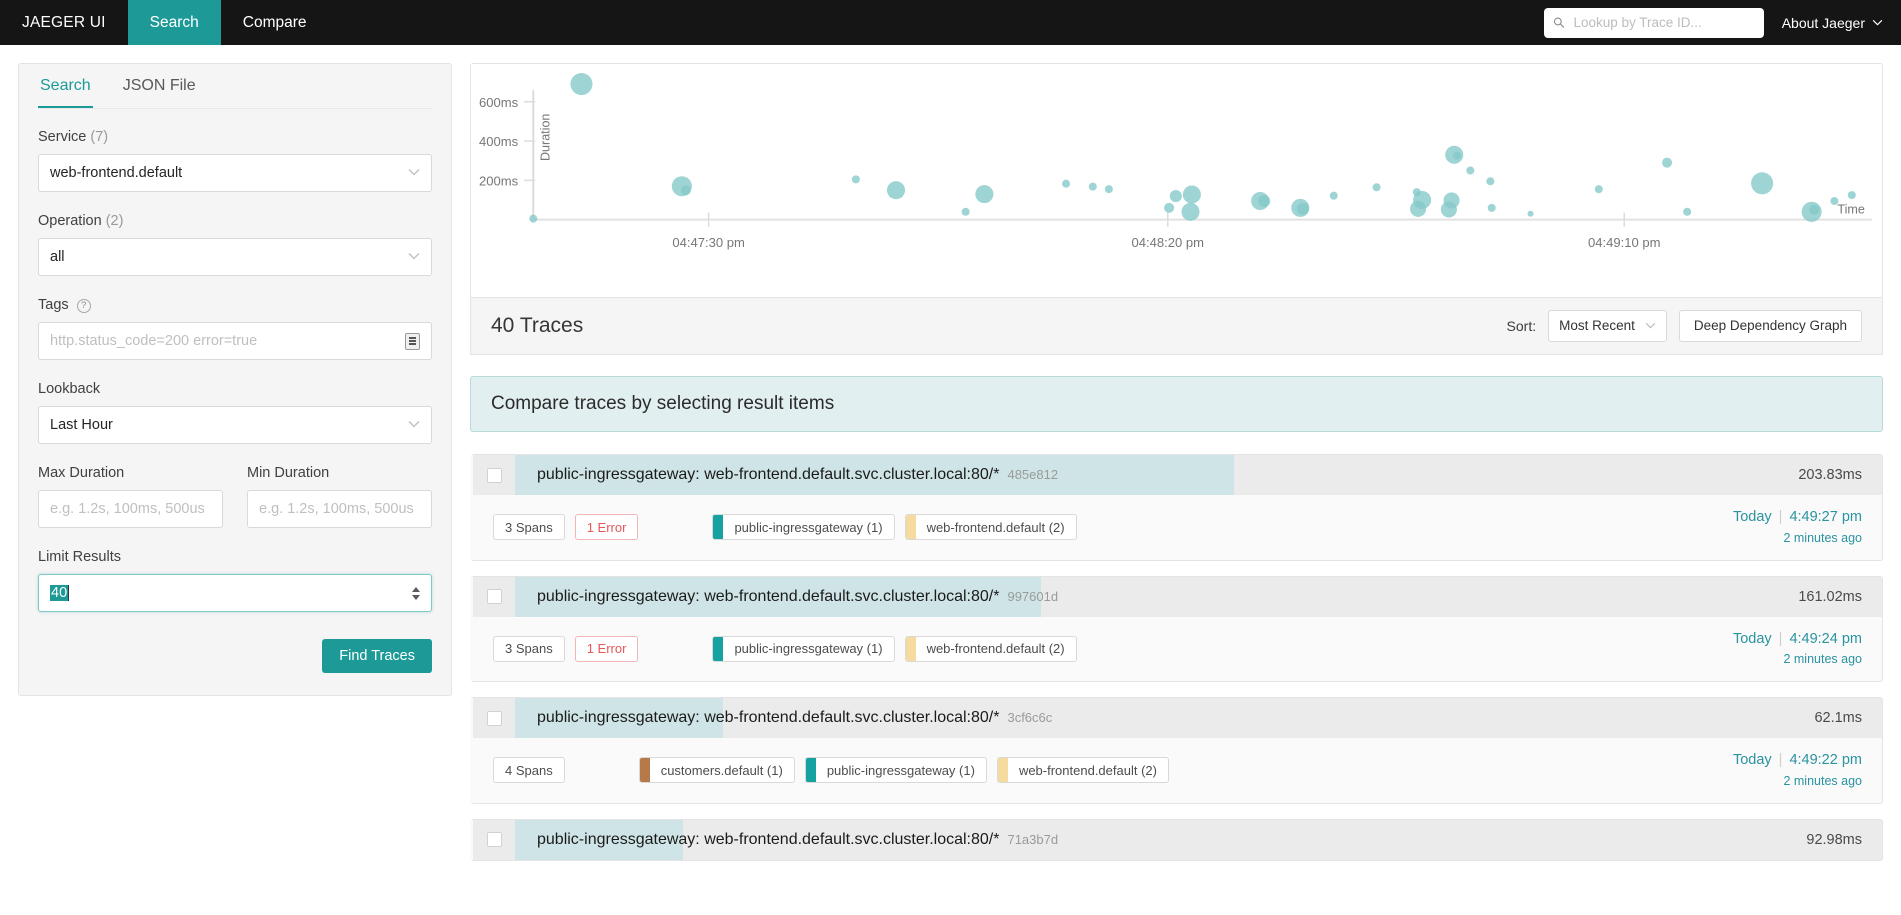  I want to click on trace-duration: 203.83ms, so click(1830, 475).